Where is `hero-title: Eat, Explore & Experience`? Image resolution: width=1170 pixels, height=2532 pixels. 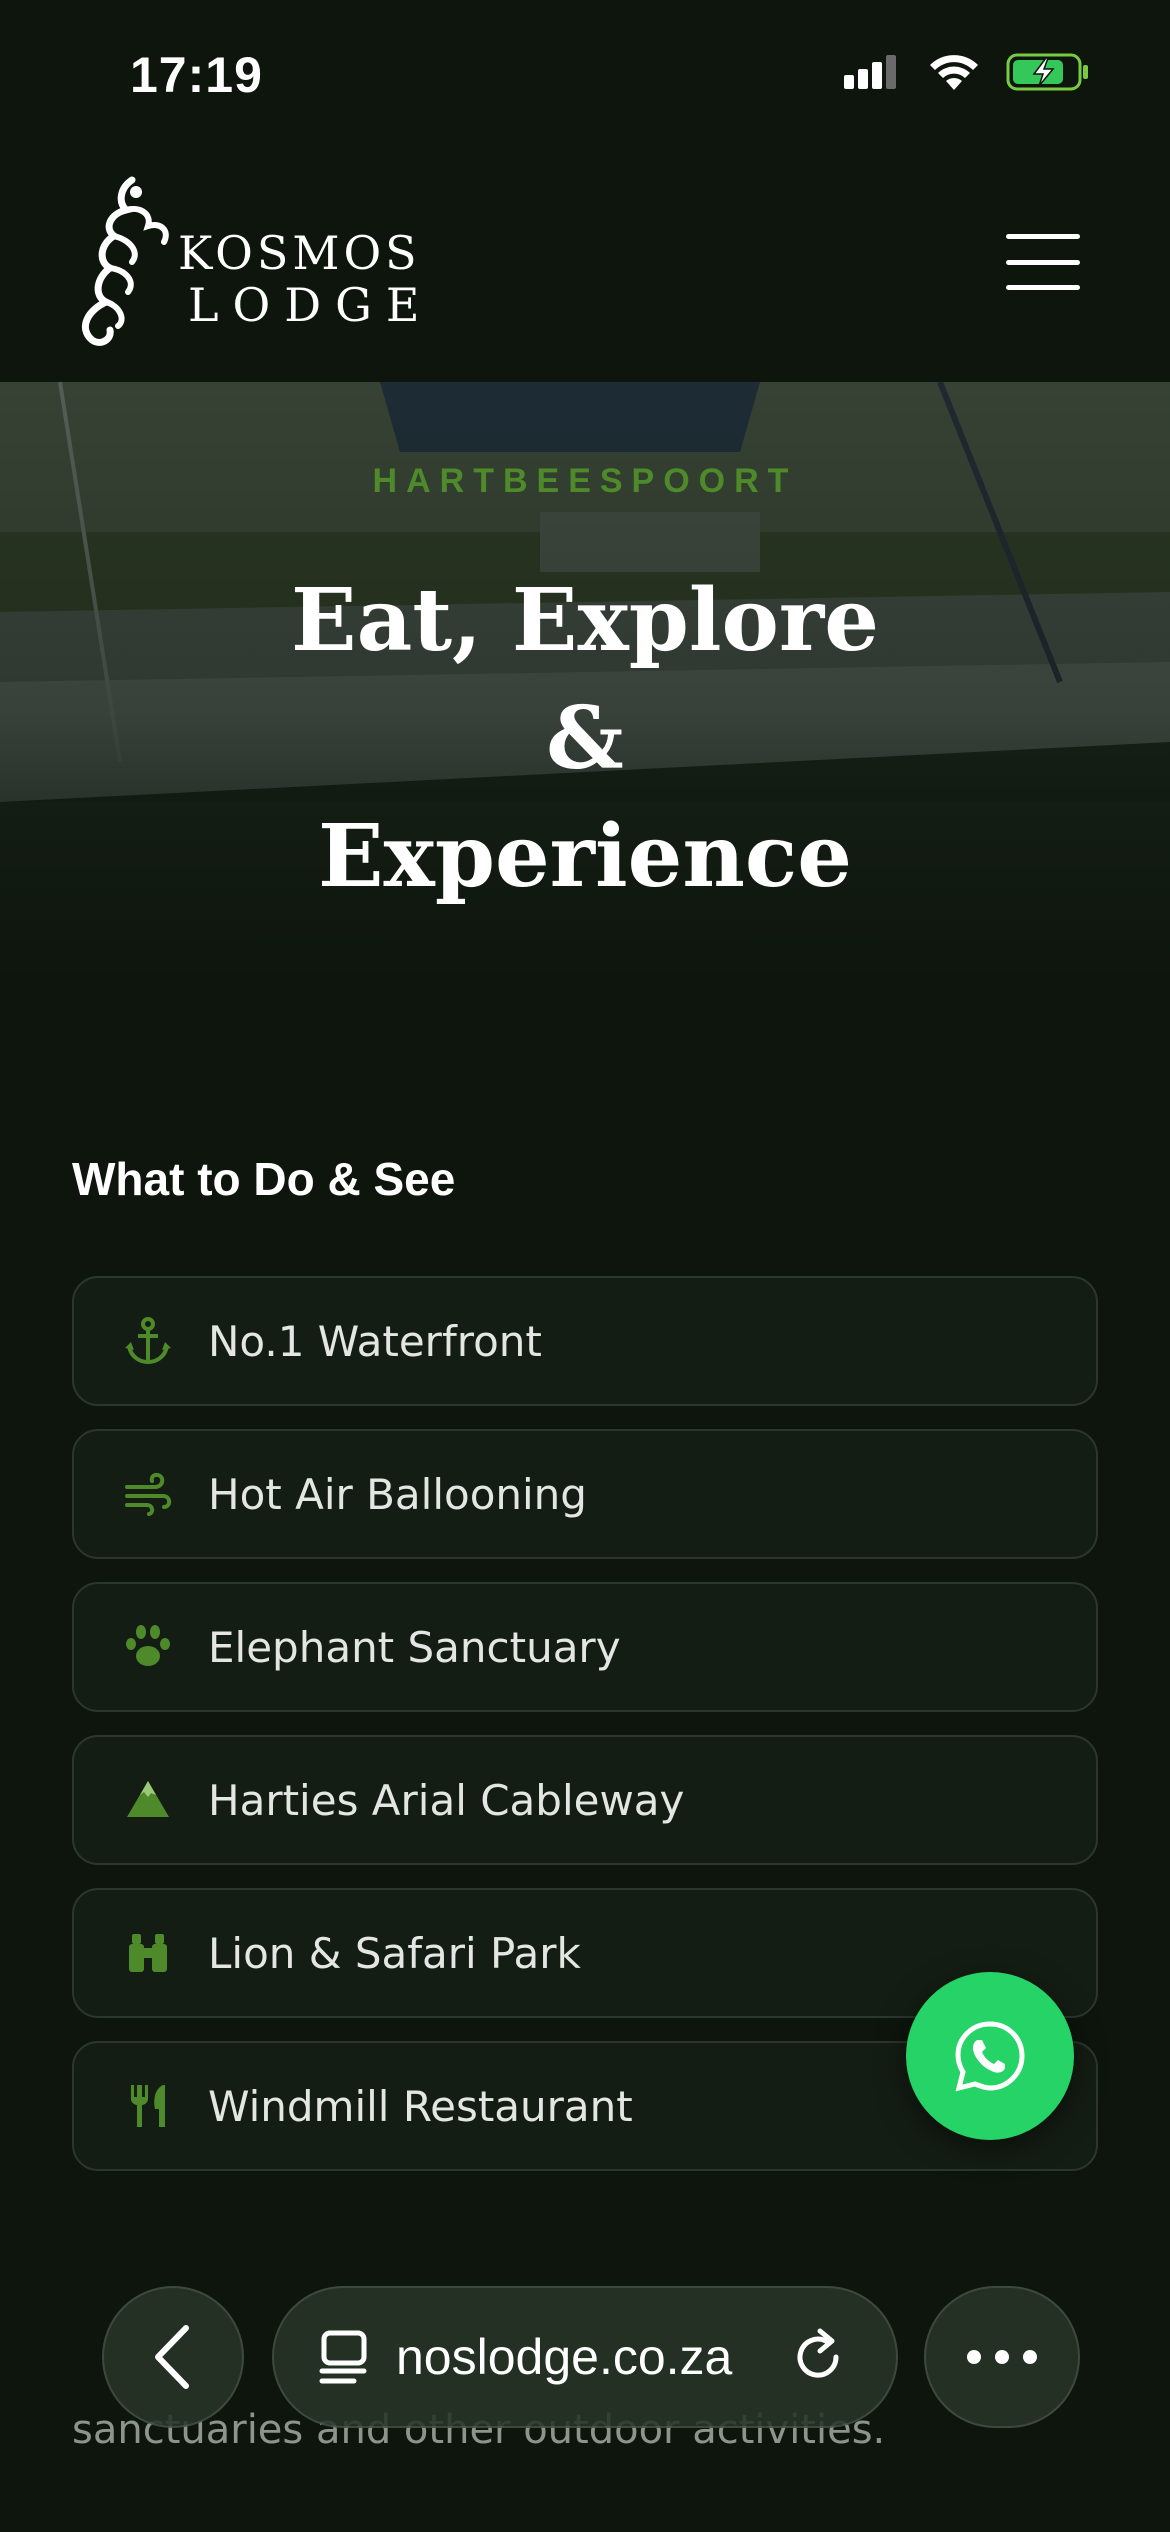
hero-title: Eat, Explore & Experience is located at coordinates (585, 739).